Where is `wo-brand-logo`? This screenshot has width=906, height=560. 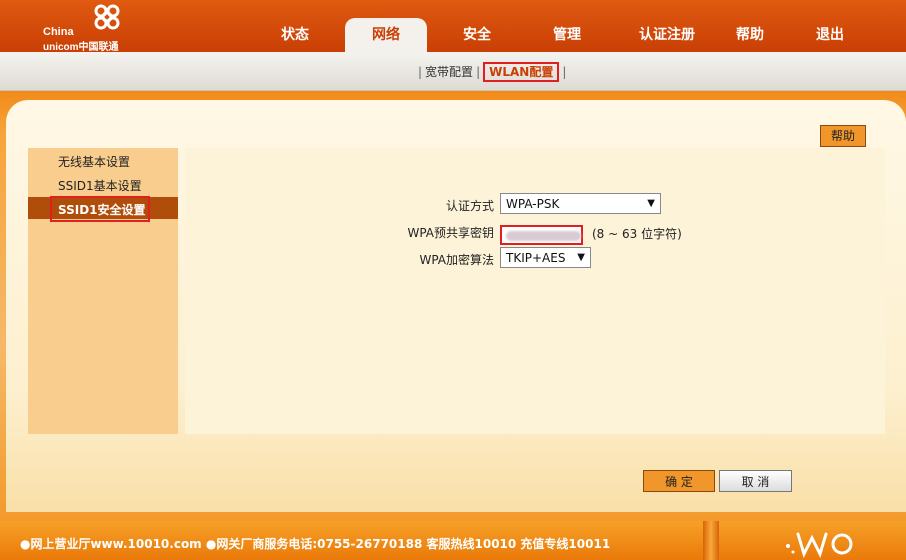 wo-brand-logo is located at coordinates (819, 545).